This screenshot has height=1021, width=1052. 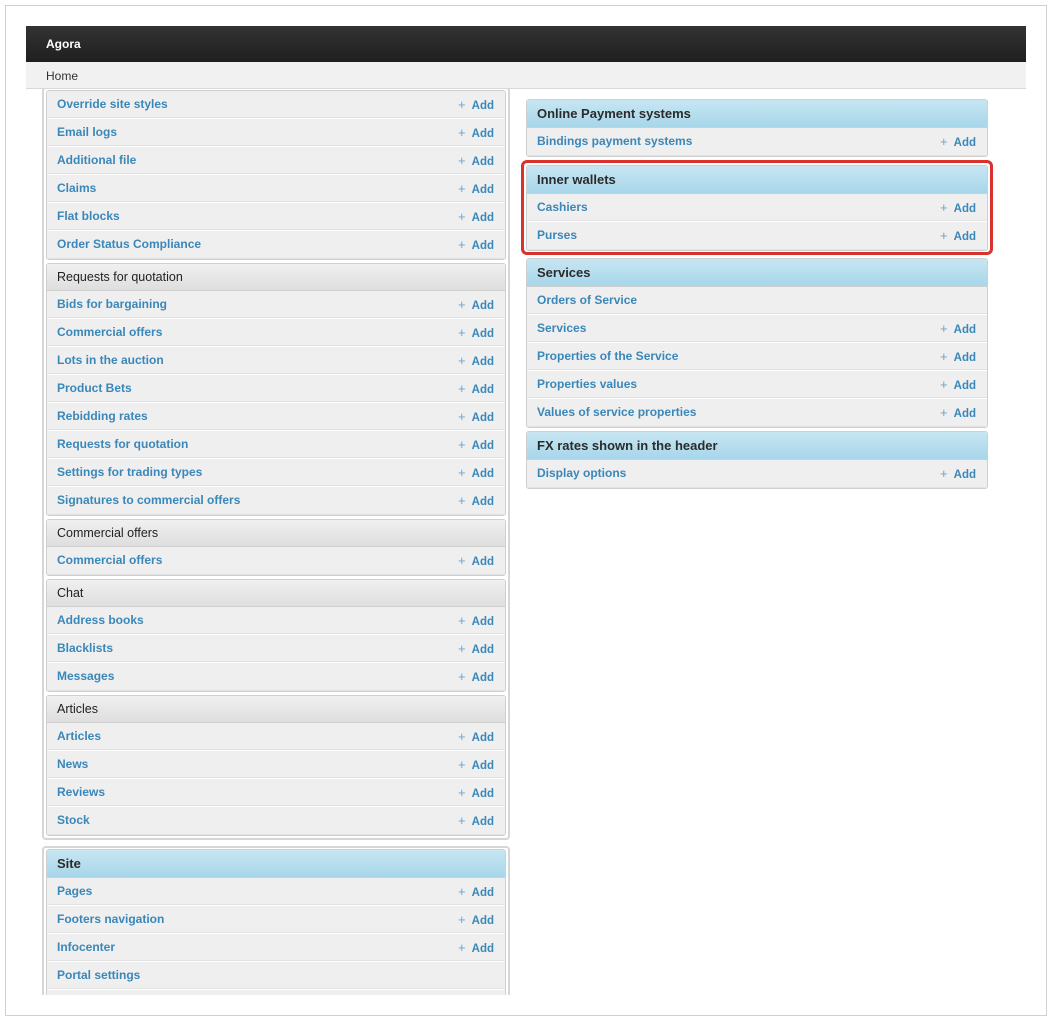 What do you see at coordinates (757, 446) in the screenshot?
I see `module-caption: FX rates shown in the header` at bounding box center [757, 446].